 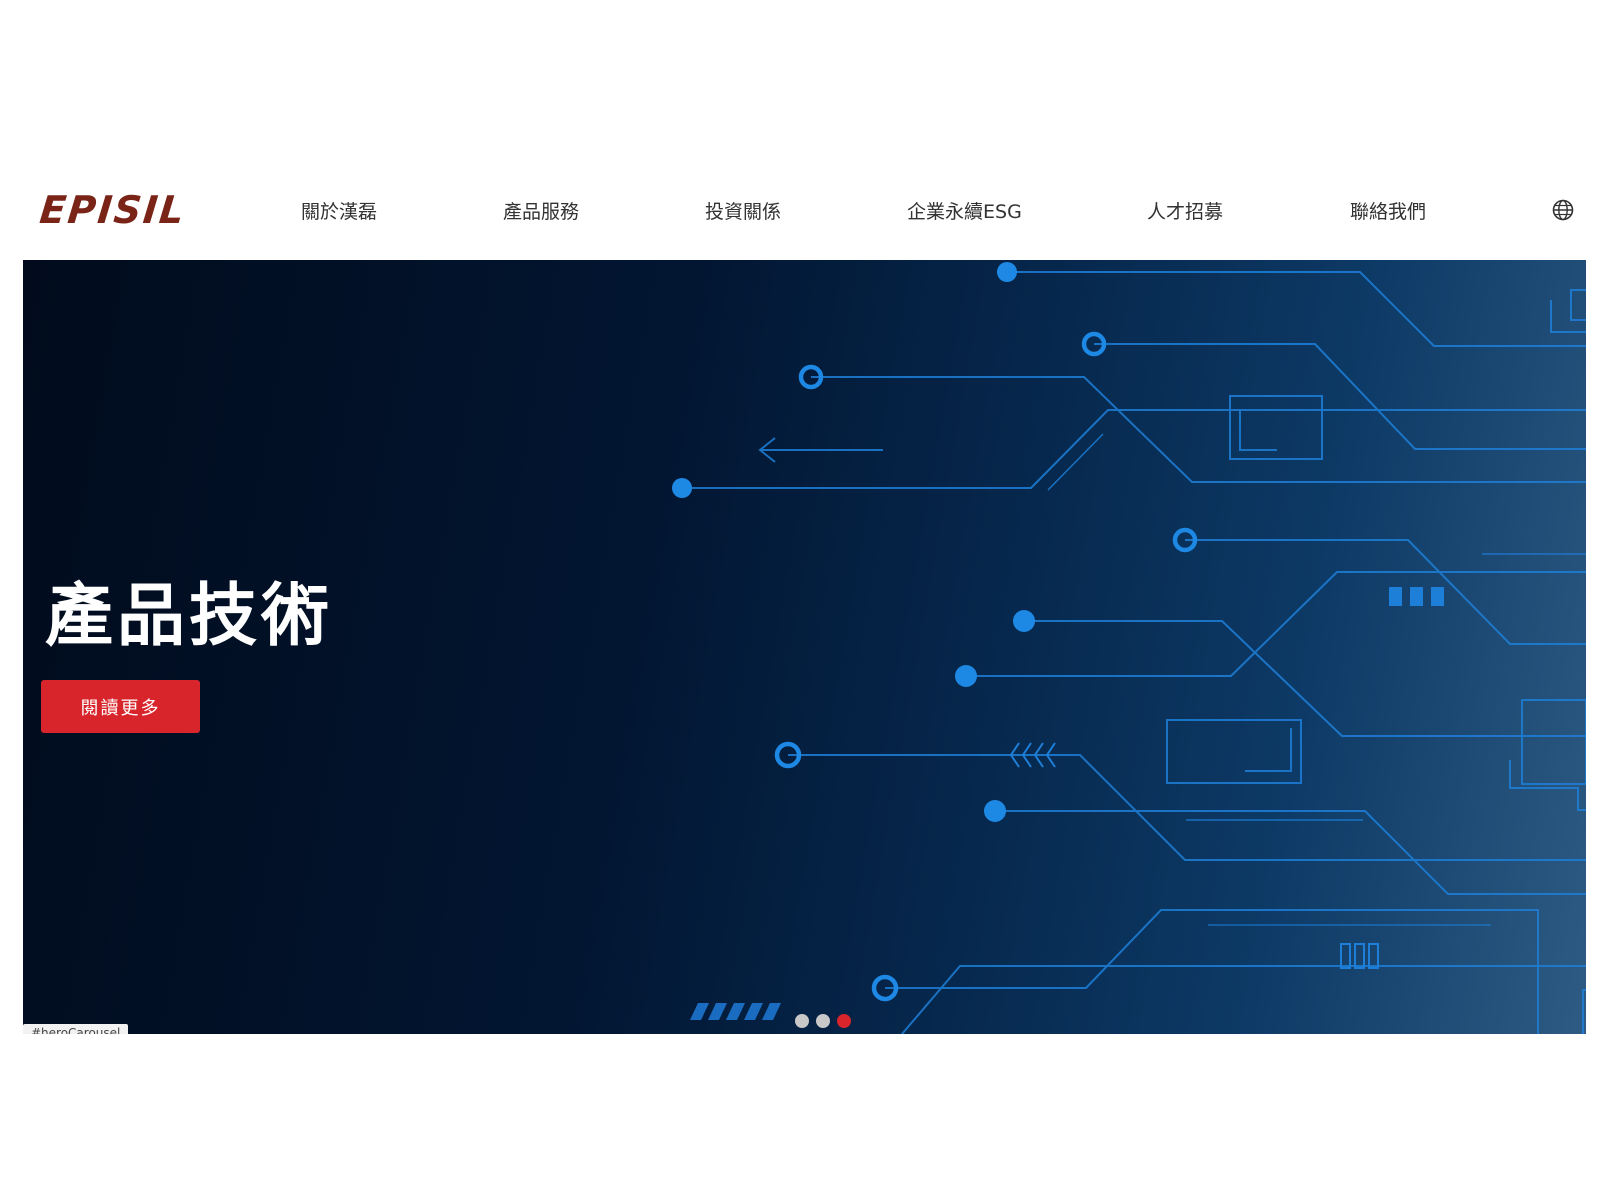 What do you see at coordinates (1185, 210) in the screenshot?
I see `nav-item-careers: 人才招募` at bounding box center [1185, 210].